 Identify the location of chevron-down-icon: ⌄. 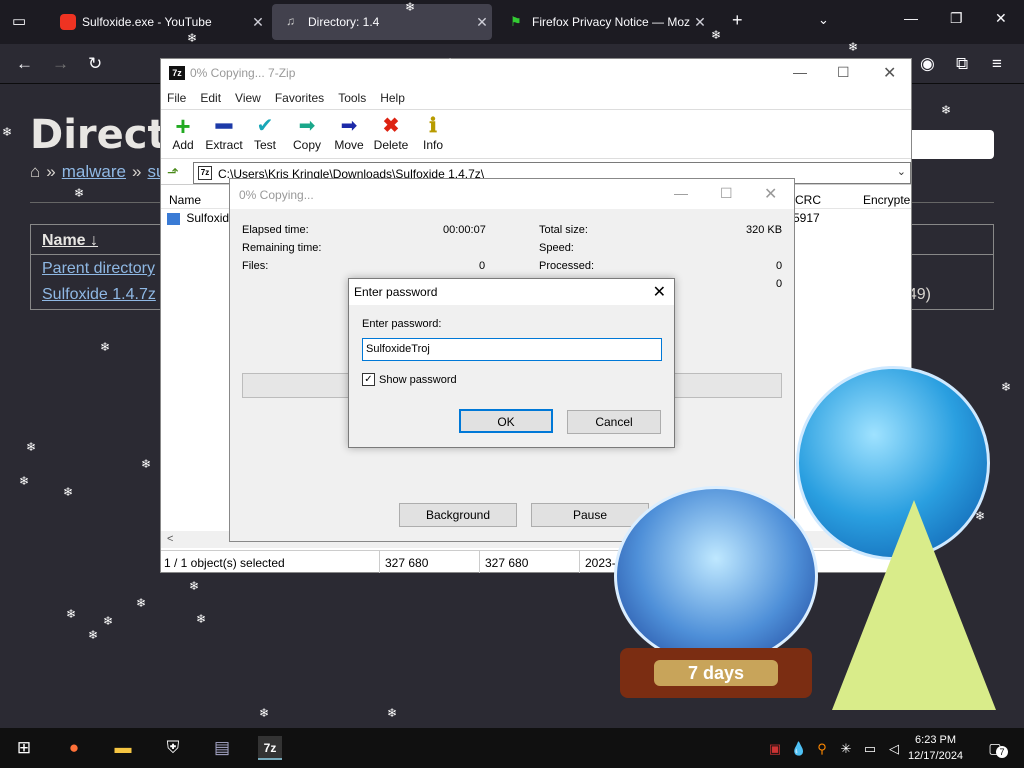
(901, 171).